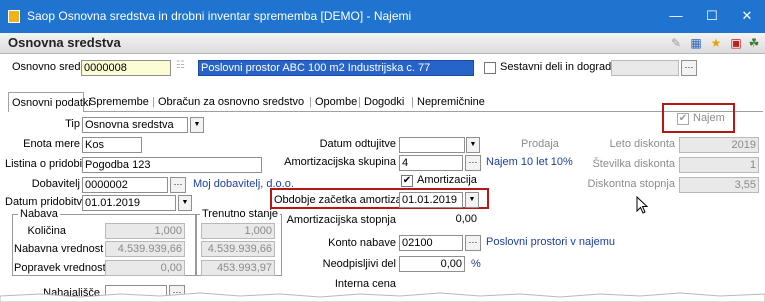 Image resolution: width=765 pixels, height=302 pixels. Describe the element at coordinates (447, 180) in the screenshot. I see `amortizacija-label: Amortizacija` at that location.